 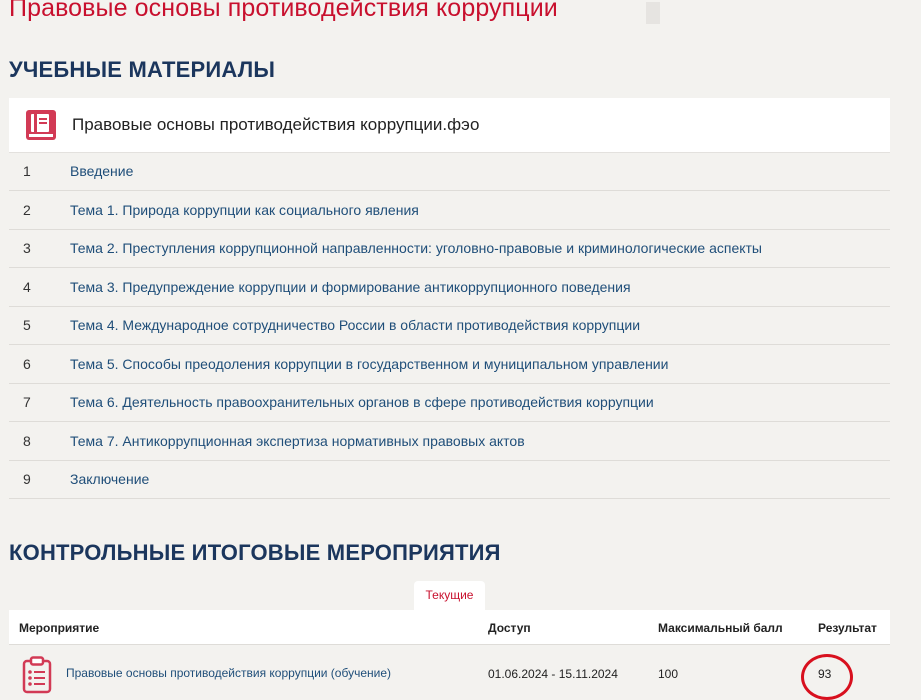 I want to click on events-heading: КОНТРОЛЬНЫЕ ИТОГОВЫЕ МЕРОПРИЯТИЯ, so click(x=255, y=552).